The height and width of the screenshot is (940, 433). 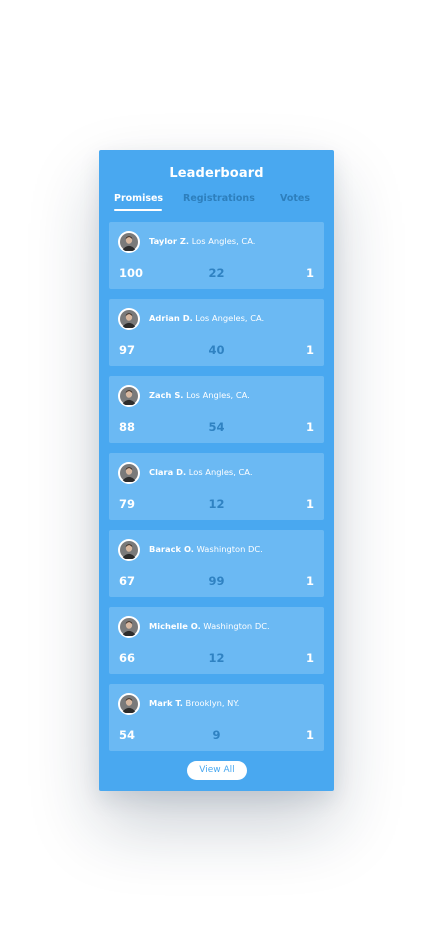 What do you see at coordinates (230, 318) in the screenshot?
I see `entry-location: Los Angeles, CA.` at bounding box center [230, 318].